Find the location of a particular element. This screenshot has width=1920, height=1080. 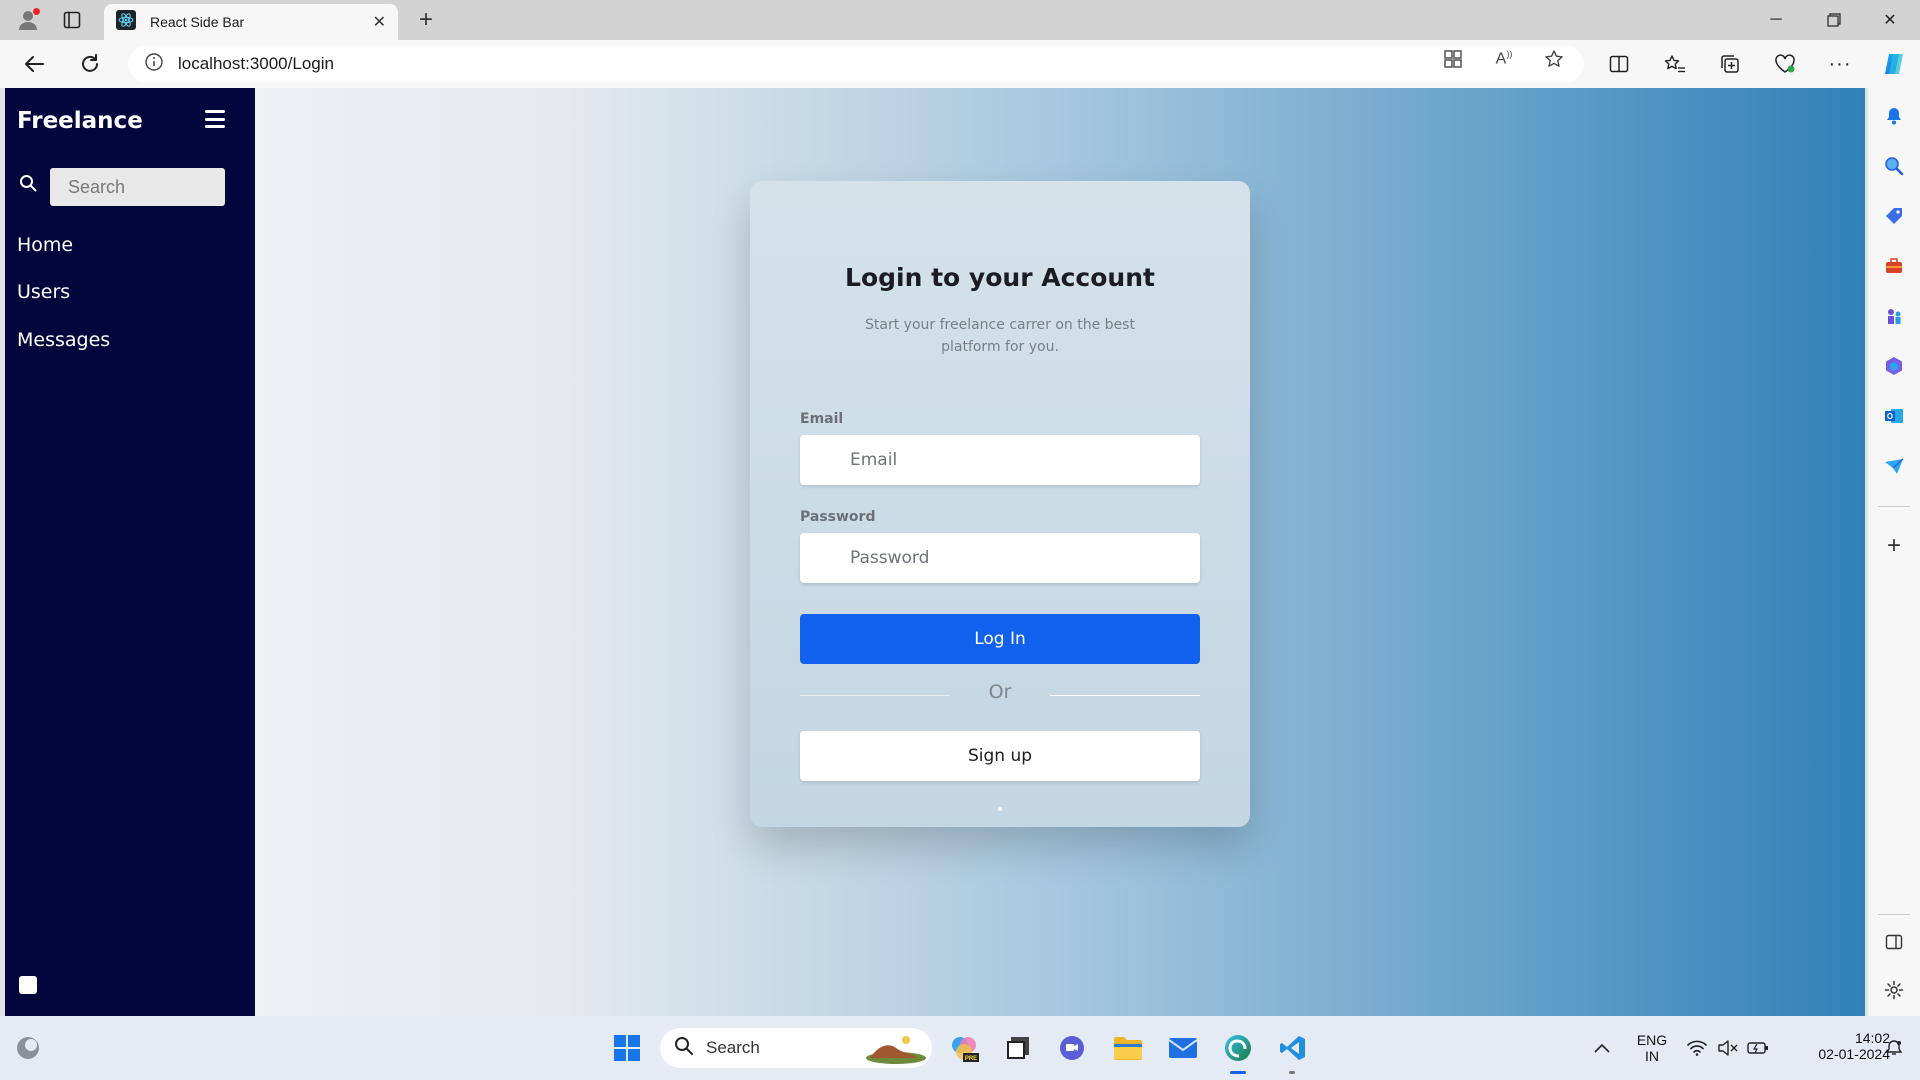

language-indicator: ENG IN is located at coordinates (1652, 1048).